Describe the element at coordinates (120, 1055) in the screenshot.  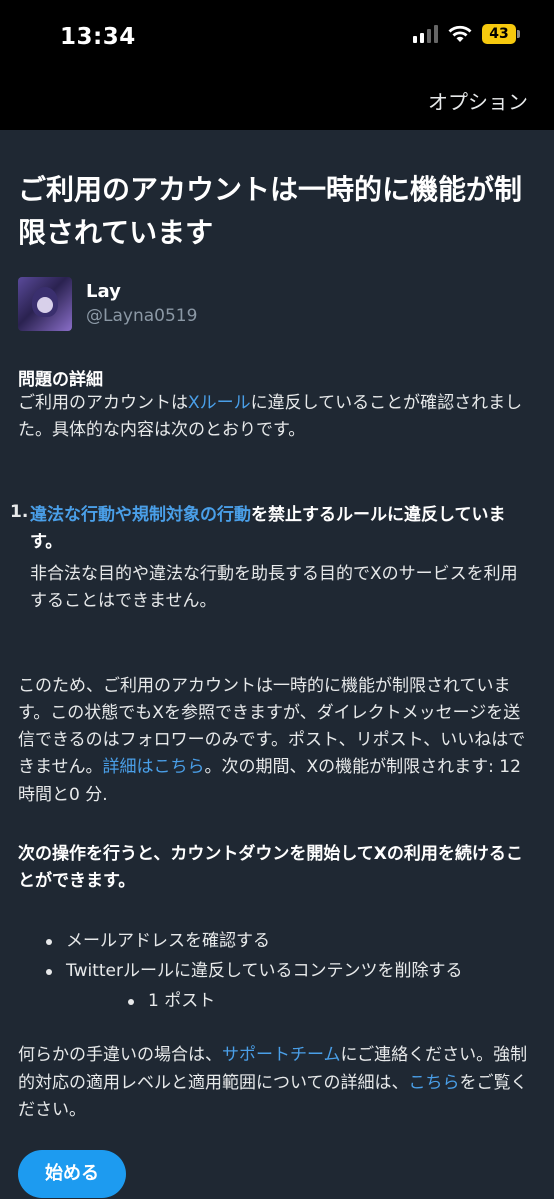
I see `contact-text-part: 何らかの手違いの場合は、` at that location.